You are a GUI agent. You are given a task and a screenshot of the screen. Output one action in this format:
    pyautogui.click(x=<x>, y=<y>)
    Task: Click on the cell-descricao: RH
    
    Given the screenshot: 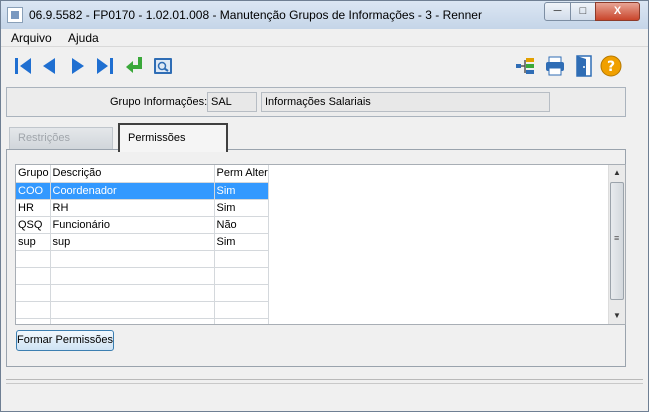 What is the action you would take?
    pyautogui.click(x=132, y=208)
    